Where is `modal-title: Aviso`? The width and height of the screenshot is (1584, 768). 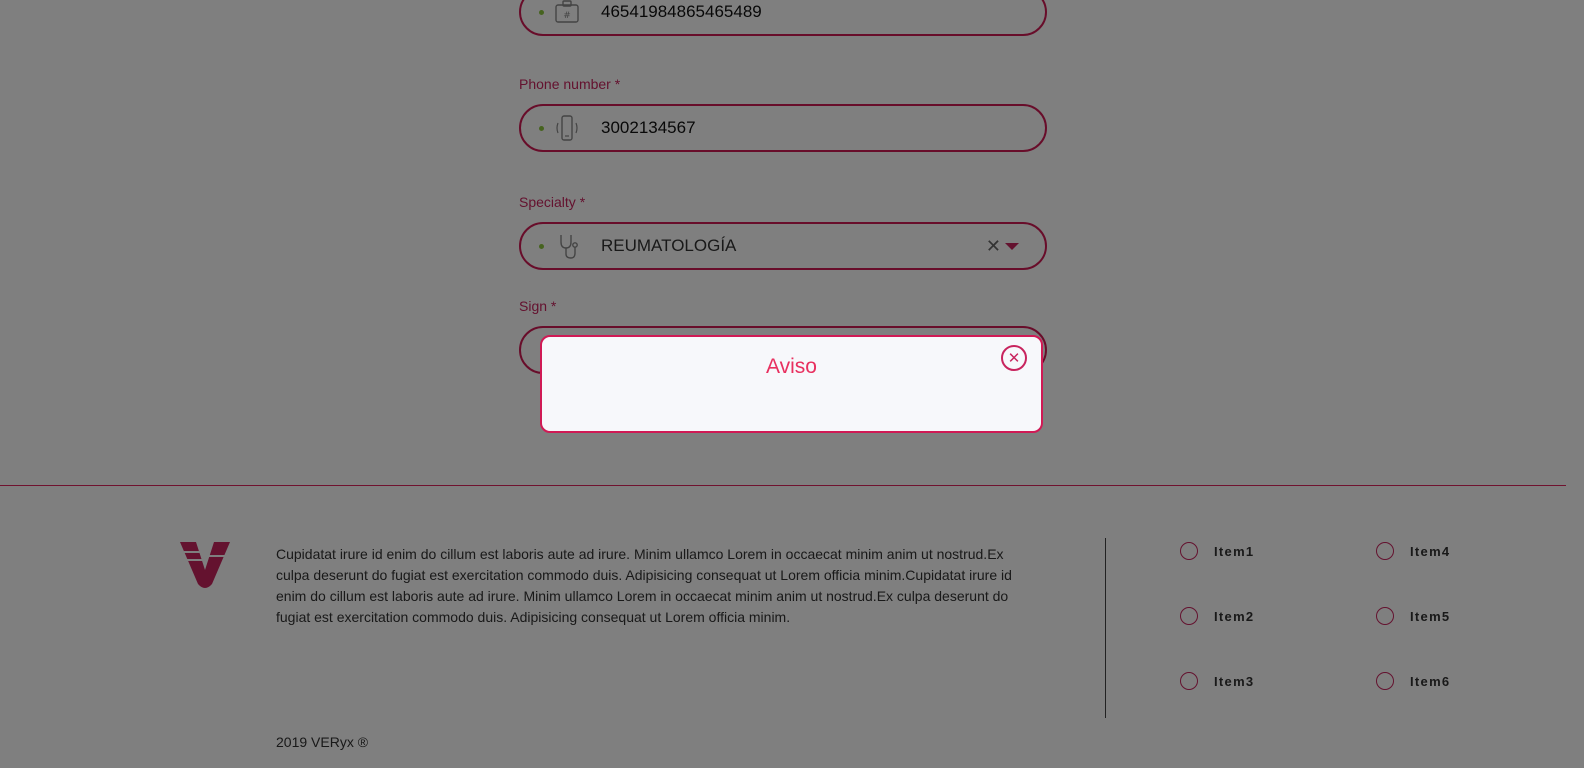
modal-title: Aviso is located at coordinates (791, 366).